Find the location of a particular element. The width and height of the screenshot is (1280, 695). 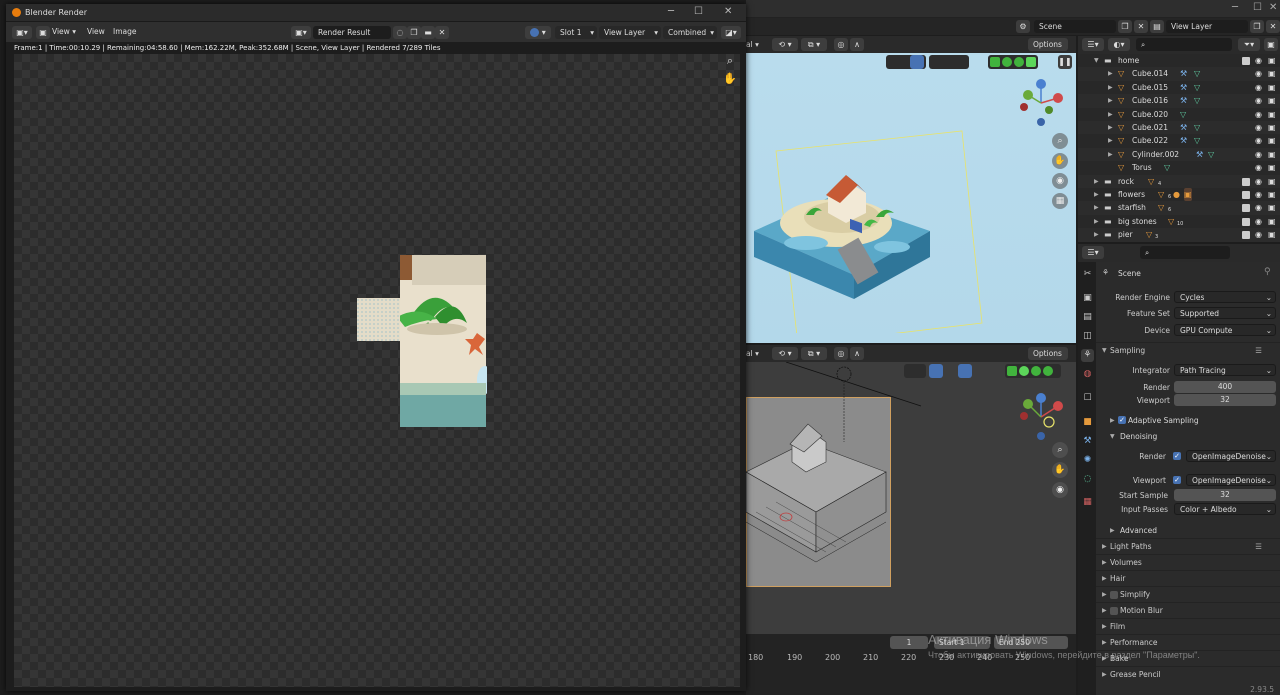

denoise-render-dropdown: OpenImageDenoise ⌄ is located at coordinates (1231, 456).